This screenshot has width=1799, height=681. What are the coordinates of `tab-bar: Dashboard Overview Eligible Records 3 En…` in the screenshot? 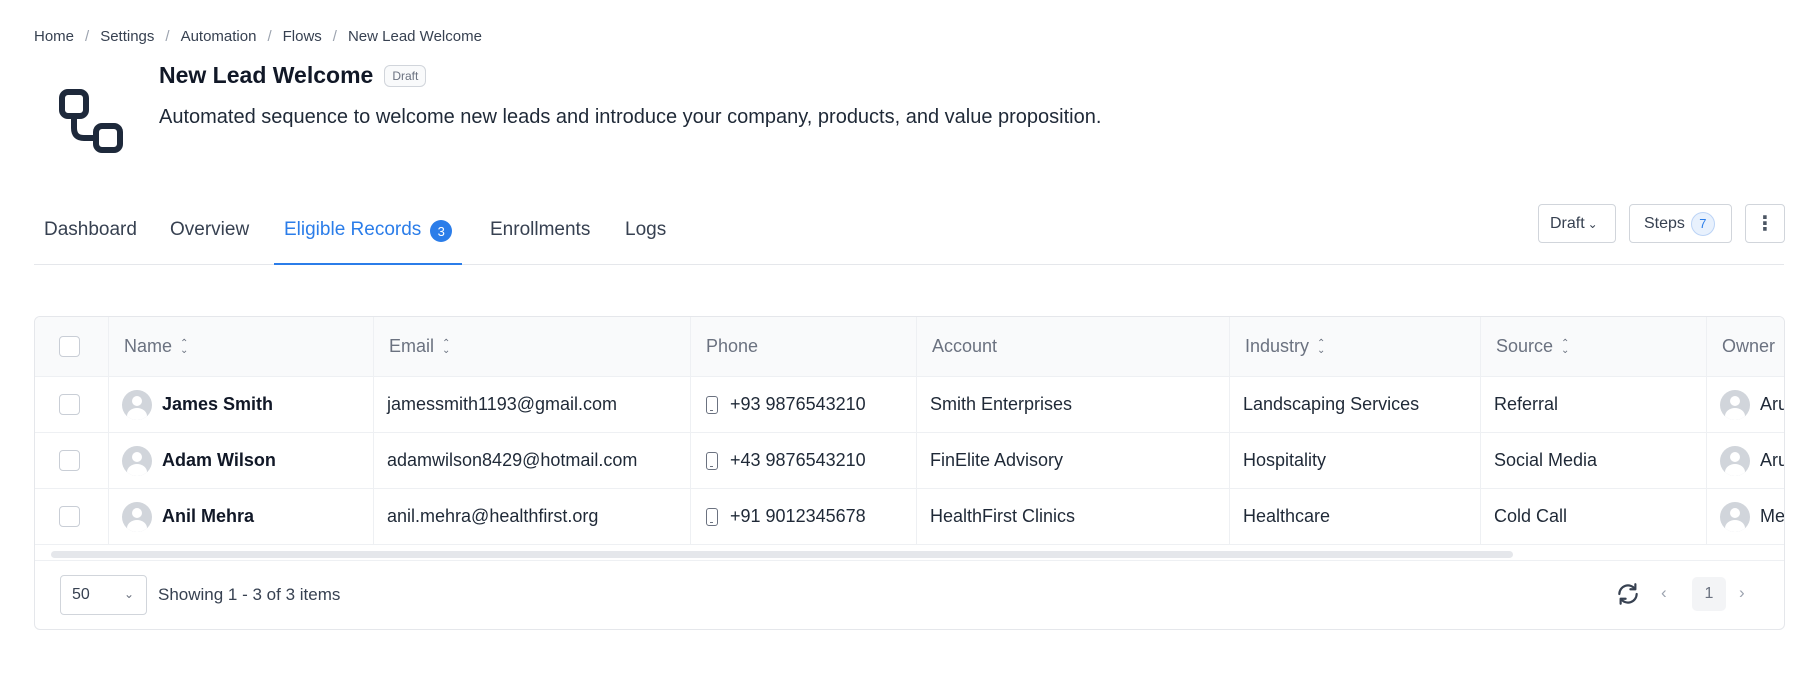 It's located at (909, 235).